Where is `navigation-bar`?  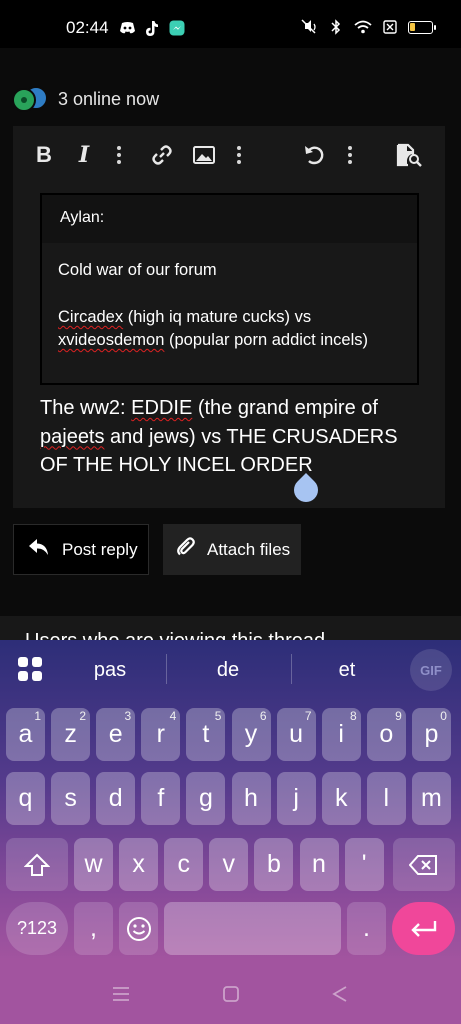
navigation-bar is located at coordinates (230, 992).